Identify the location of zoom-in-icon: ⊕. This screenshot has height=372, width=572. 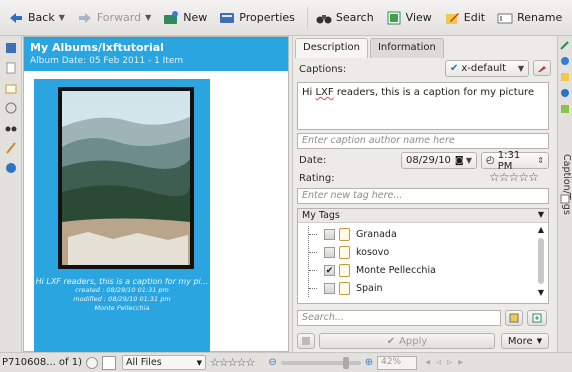
(369, 362).